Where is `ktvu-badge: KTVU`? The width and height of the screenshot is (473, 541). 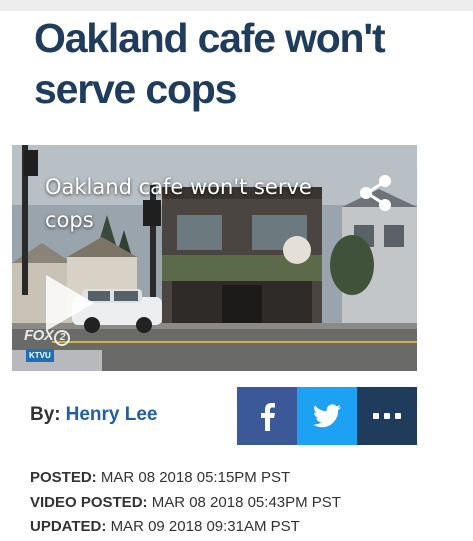
ktvu-badge: KTVU is located at coordinates (40, 355).